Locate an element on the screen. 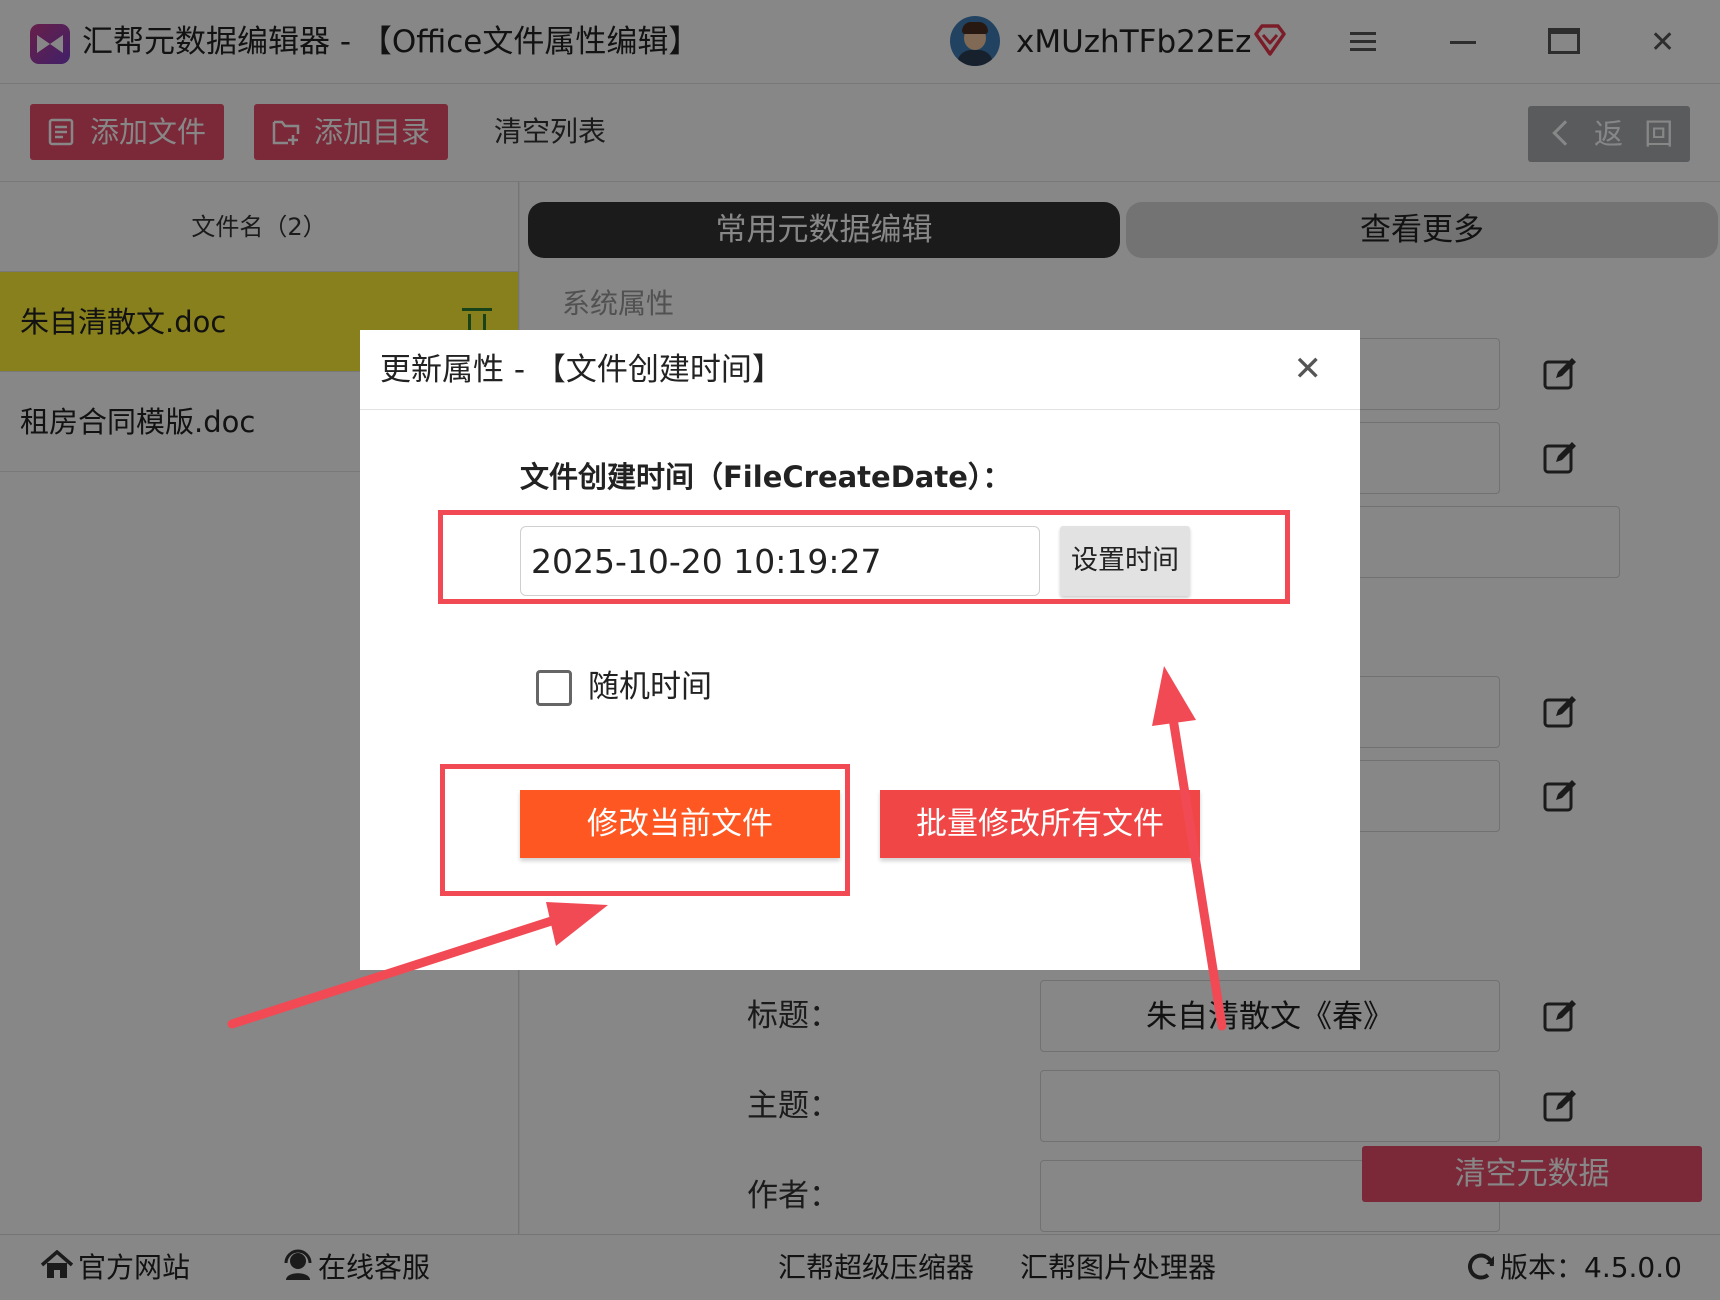  dialog-title: 更新属性 - 【文件创建时间】 is located at coordinates (581, 370).